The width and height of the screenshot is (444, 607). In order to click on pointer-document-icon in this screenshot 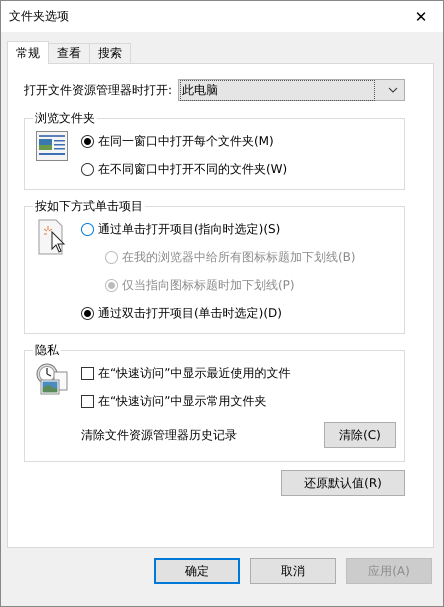, I will do `click(52, 237)`.